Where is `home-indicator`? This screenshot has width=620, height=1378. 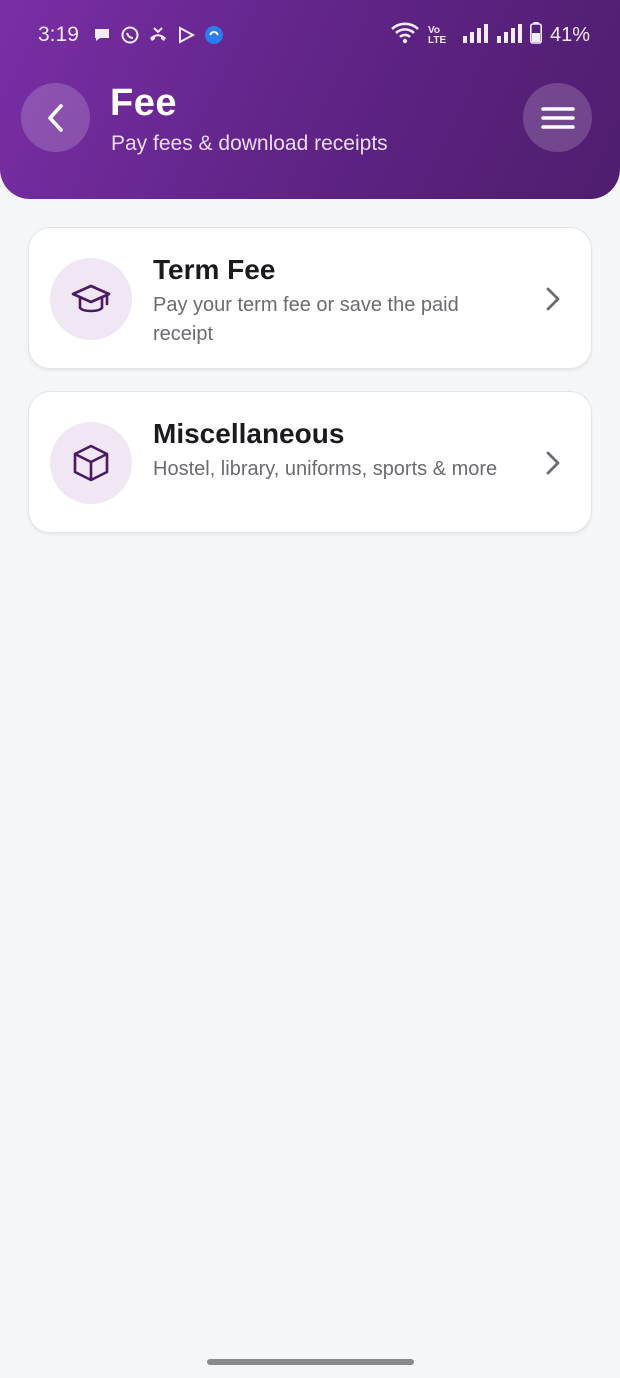 home-indicator is located at coordinates (310, 1362).